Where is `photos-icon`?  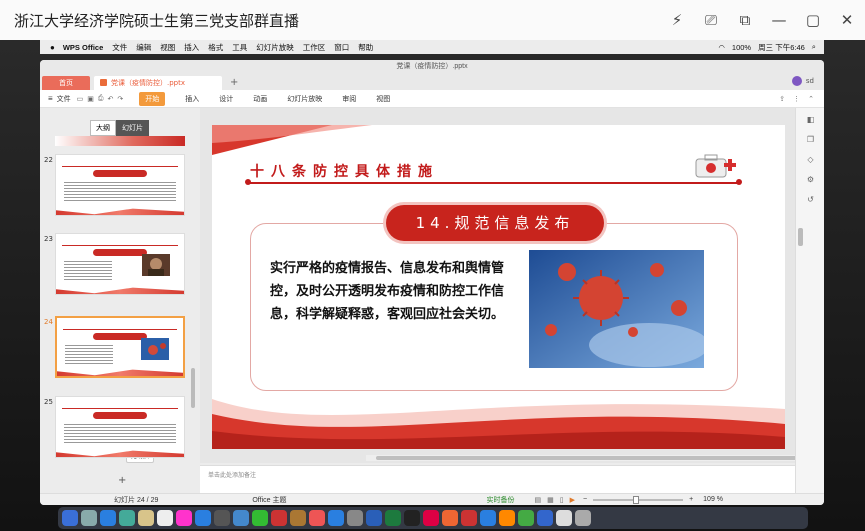 photos-icon is located at coordinates (184, 518).